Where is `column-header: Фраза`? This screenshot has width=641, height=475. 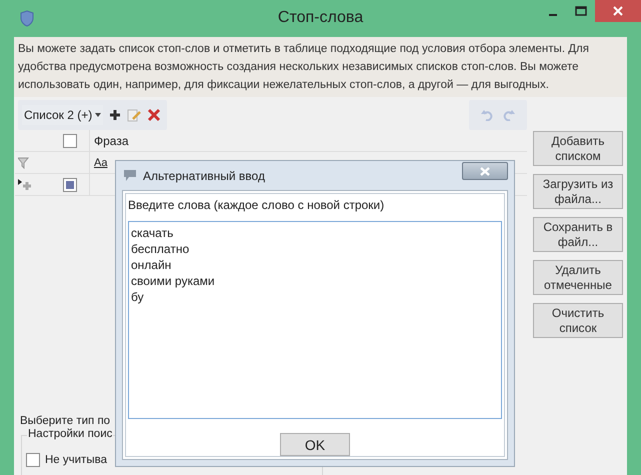
column-header: Фраза is located at coordinates (109, 141).